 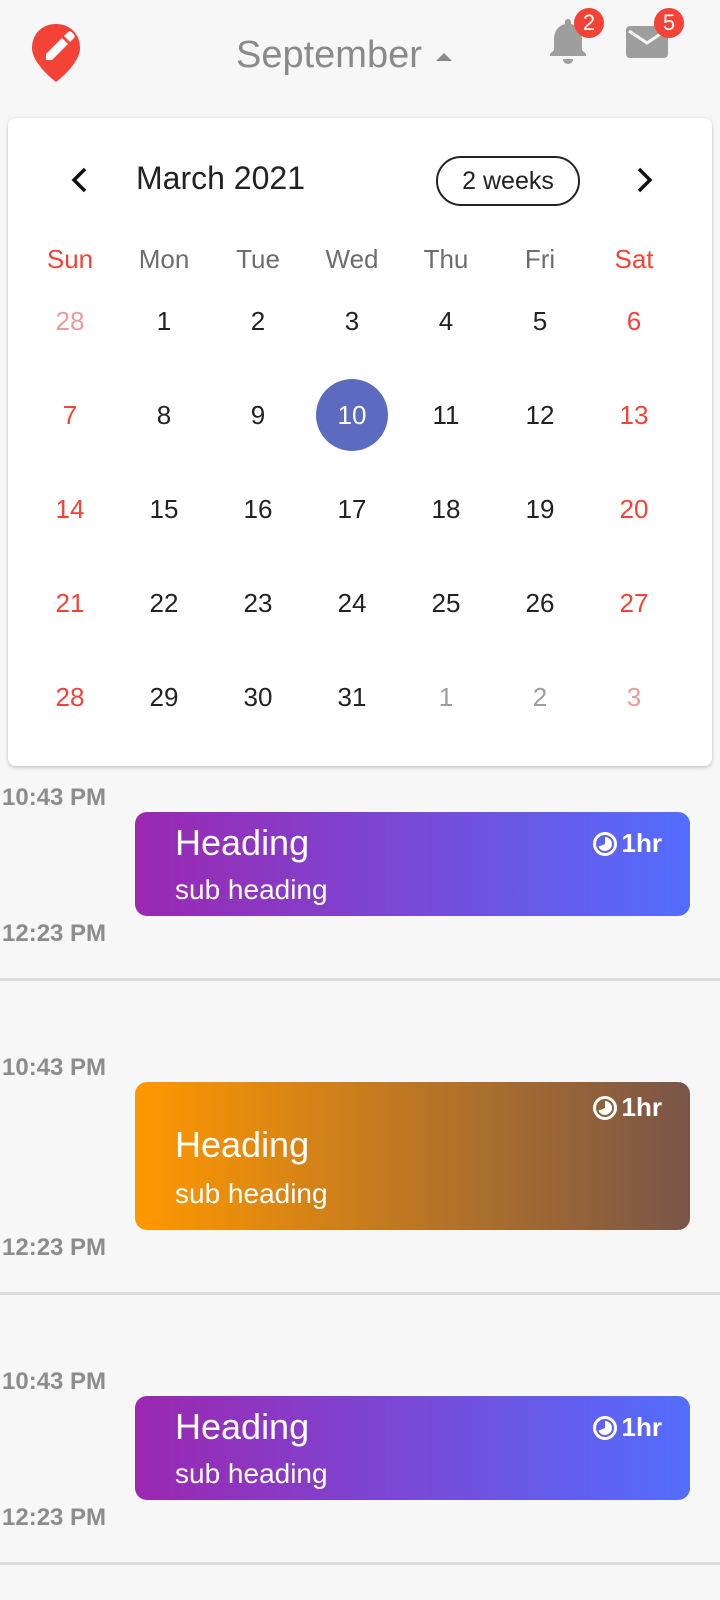 What do you see at coordinates (446, 603) in the screenshot?
I see `day-cell: 25` at bounding box center [446, 603].